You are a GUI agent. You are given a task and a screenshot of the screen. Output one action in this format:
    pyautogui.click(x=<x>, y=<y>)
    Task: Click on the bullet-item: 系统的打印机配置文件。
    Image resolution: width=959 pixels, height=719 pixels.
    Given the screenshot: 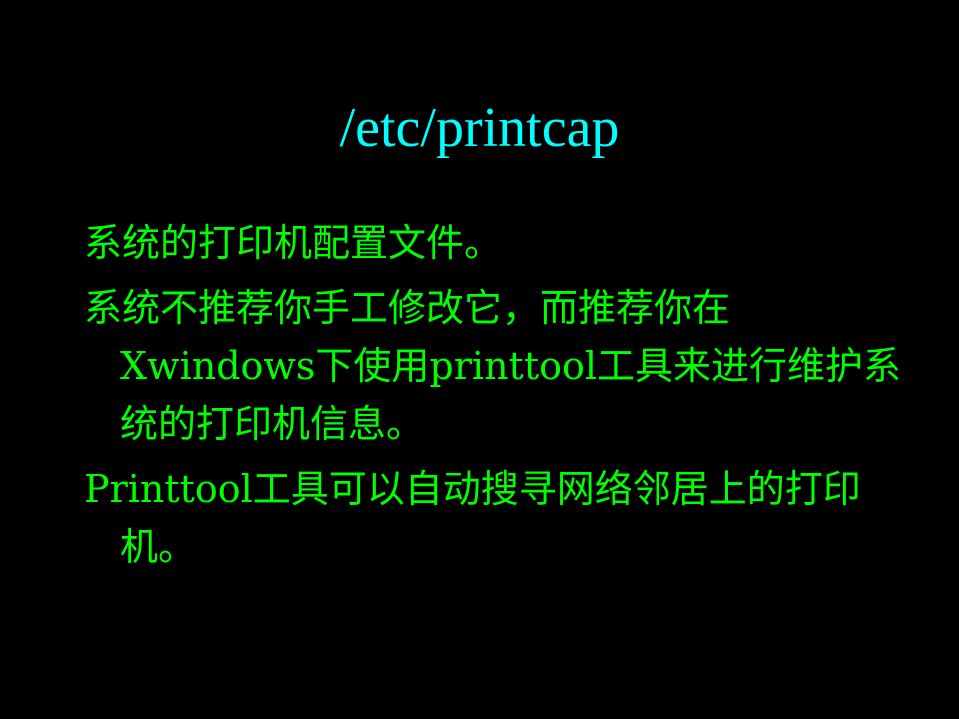 What is the action you would take?
    pyautogui.click(x=293, y=243)
    